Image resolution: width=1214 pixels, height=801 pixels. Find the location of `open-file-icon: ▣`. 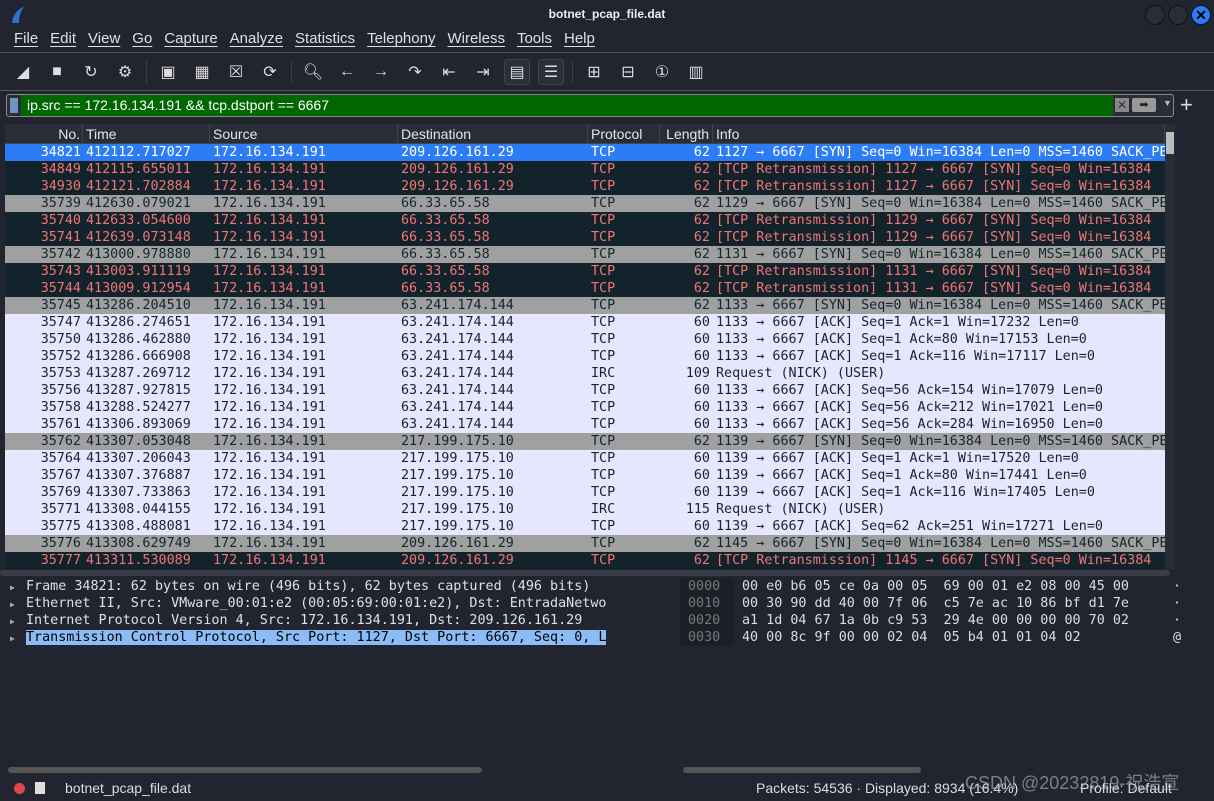

open-file-icon: ▣ is located at coordinates (168, 72).